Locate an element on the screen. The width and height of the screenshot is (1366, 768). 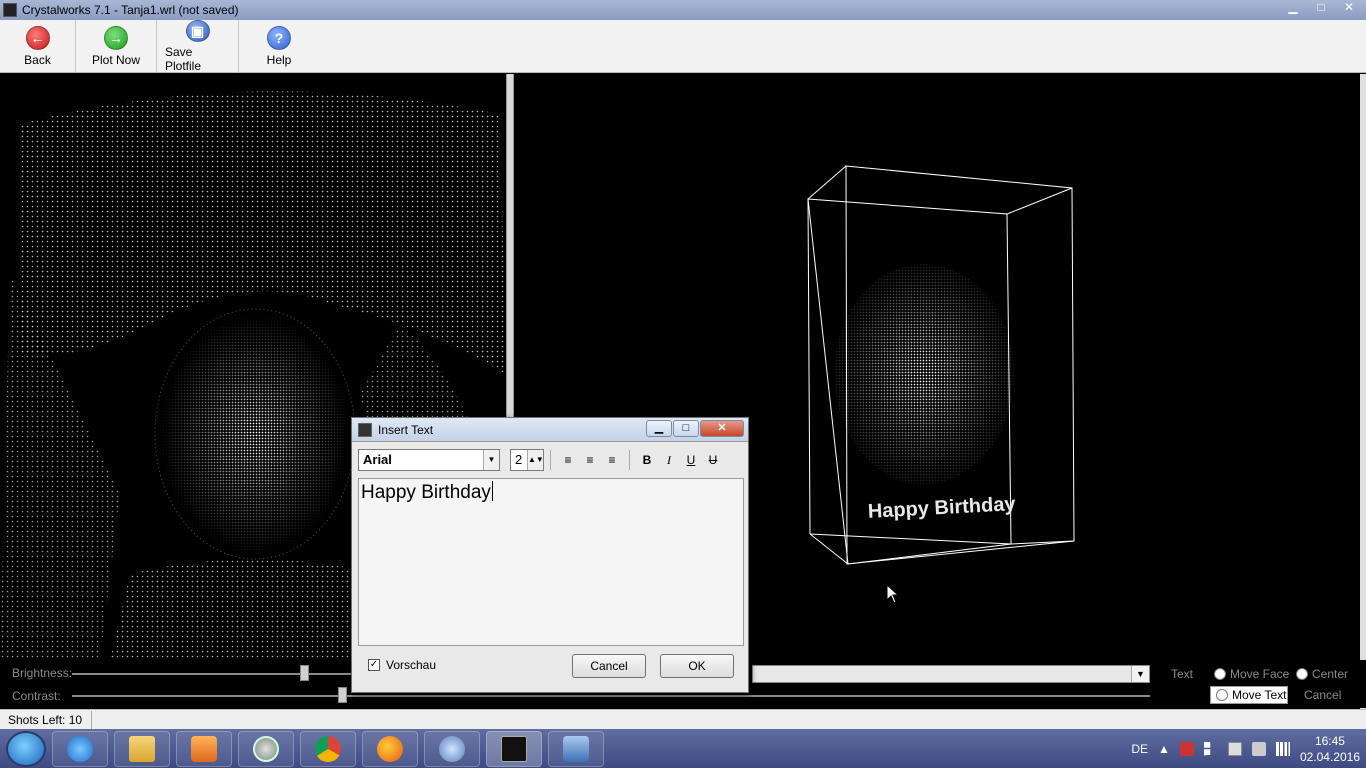
internet-explorer-icon is located at coordinates (80, 748).